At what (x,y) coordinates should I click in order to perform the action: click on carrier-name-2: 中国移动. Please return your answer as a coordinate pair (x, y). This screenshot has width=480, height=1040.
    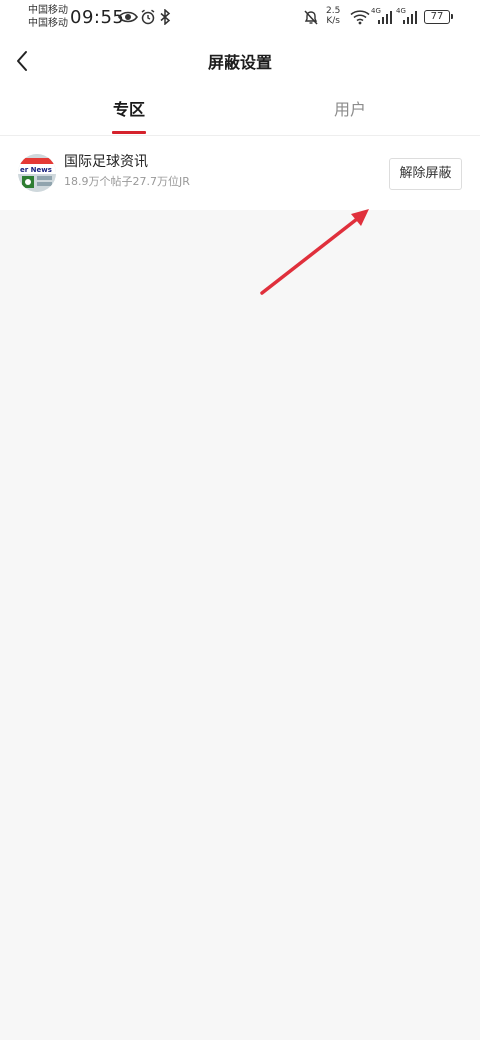
    Looking at the image, I should click on (48, 23).